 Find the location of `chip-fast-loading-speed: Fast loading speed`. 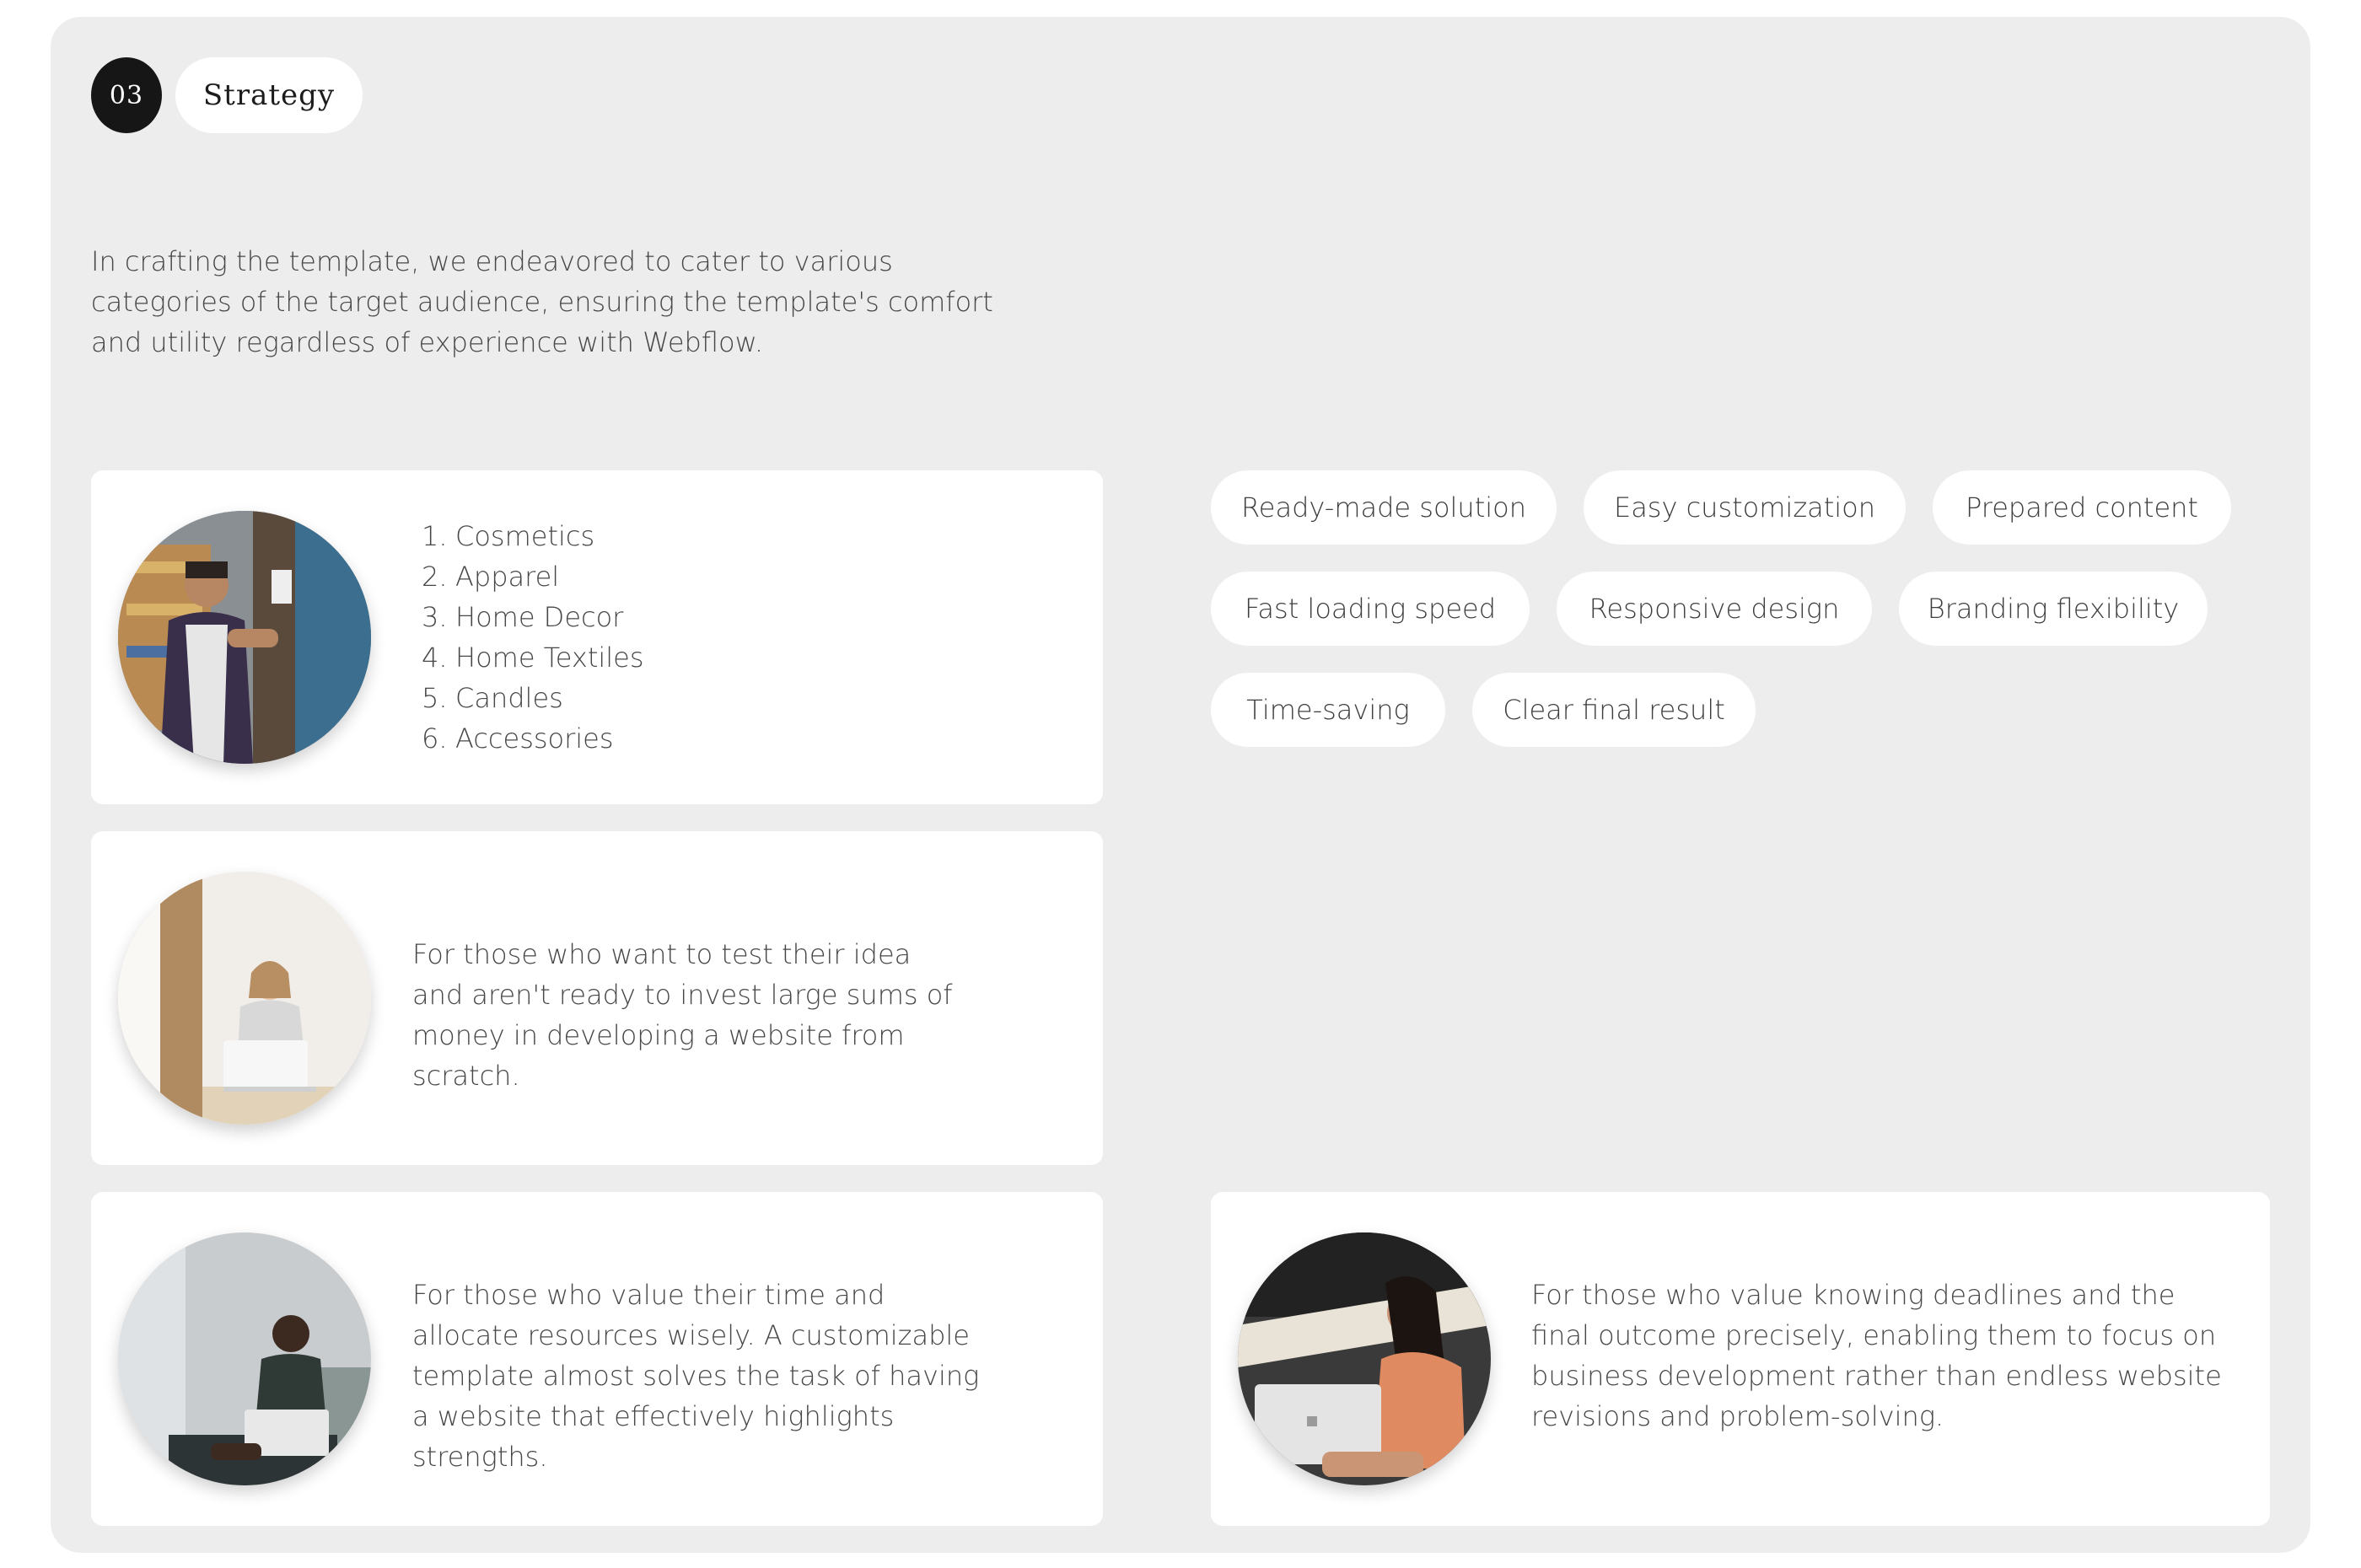

chip-fast-loading-speed: Fast loading speed is located at coordinates (1371, 609).